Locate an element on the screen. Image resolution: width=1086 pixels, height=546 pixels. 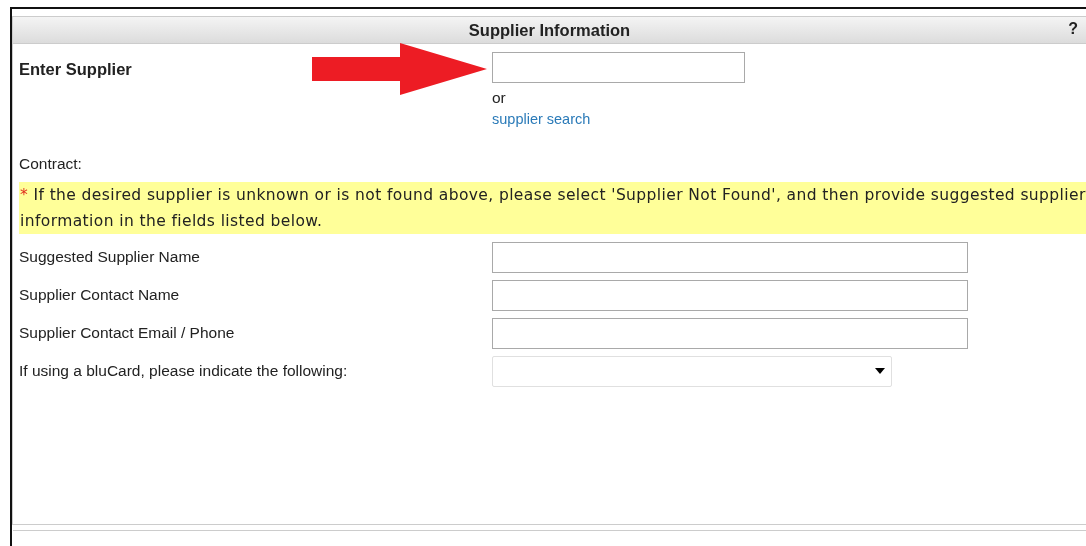
caret-icon is located at coordinates (880, 371).